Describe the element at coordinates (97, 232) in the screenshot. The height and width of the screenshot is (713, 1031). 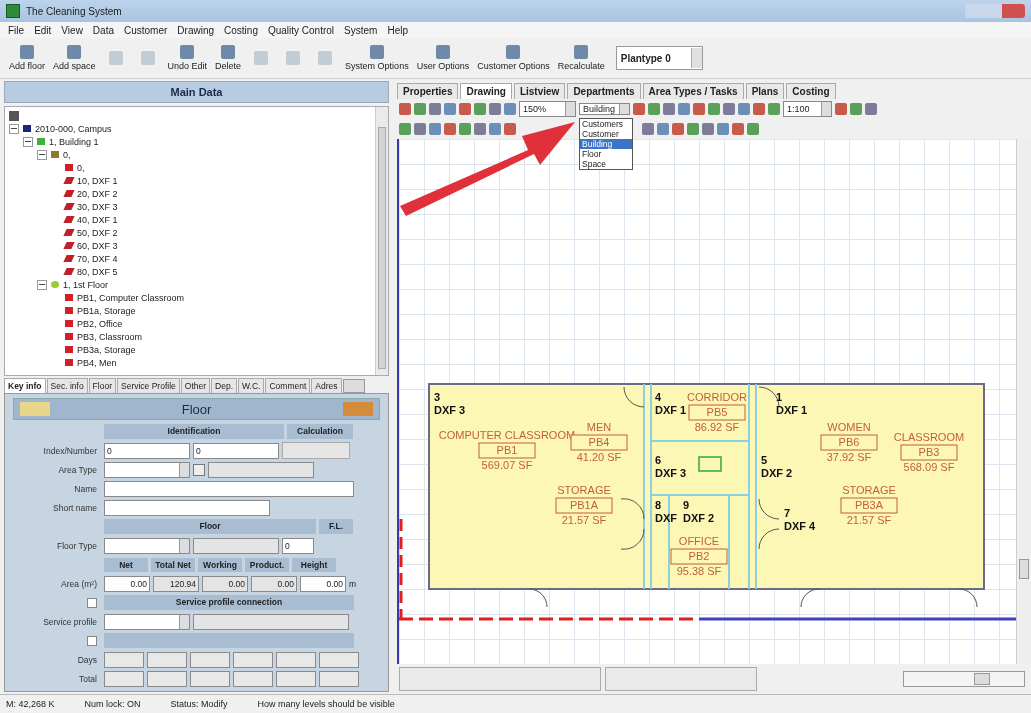
I see `tree-item: 50, DXF 2` at that location.